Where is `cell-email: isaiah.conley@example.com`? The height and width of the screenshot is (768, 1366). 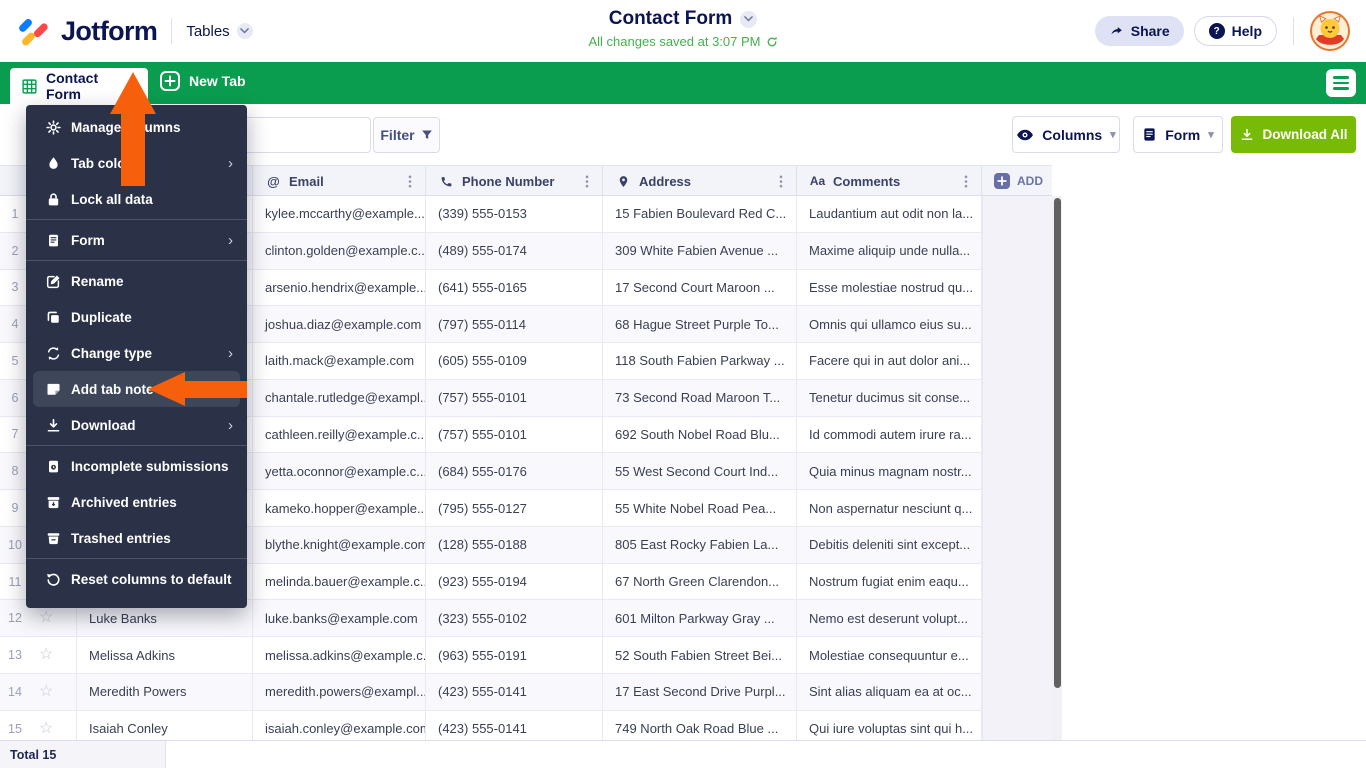 cell-email: isaiah.conley@example.com is located at coordinates (339, 725).